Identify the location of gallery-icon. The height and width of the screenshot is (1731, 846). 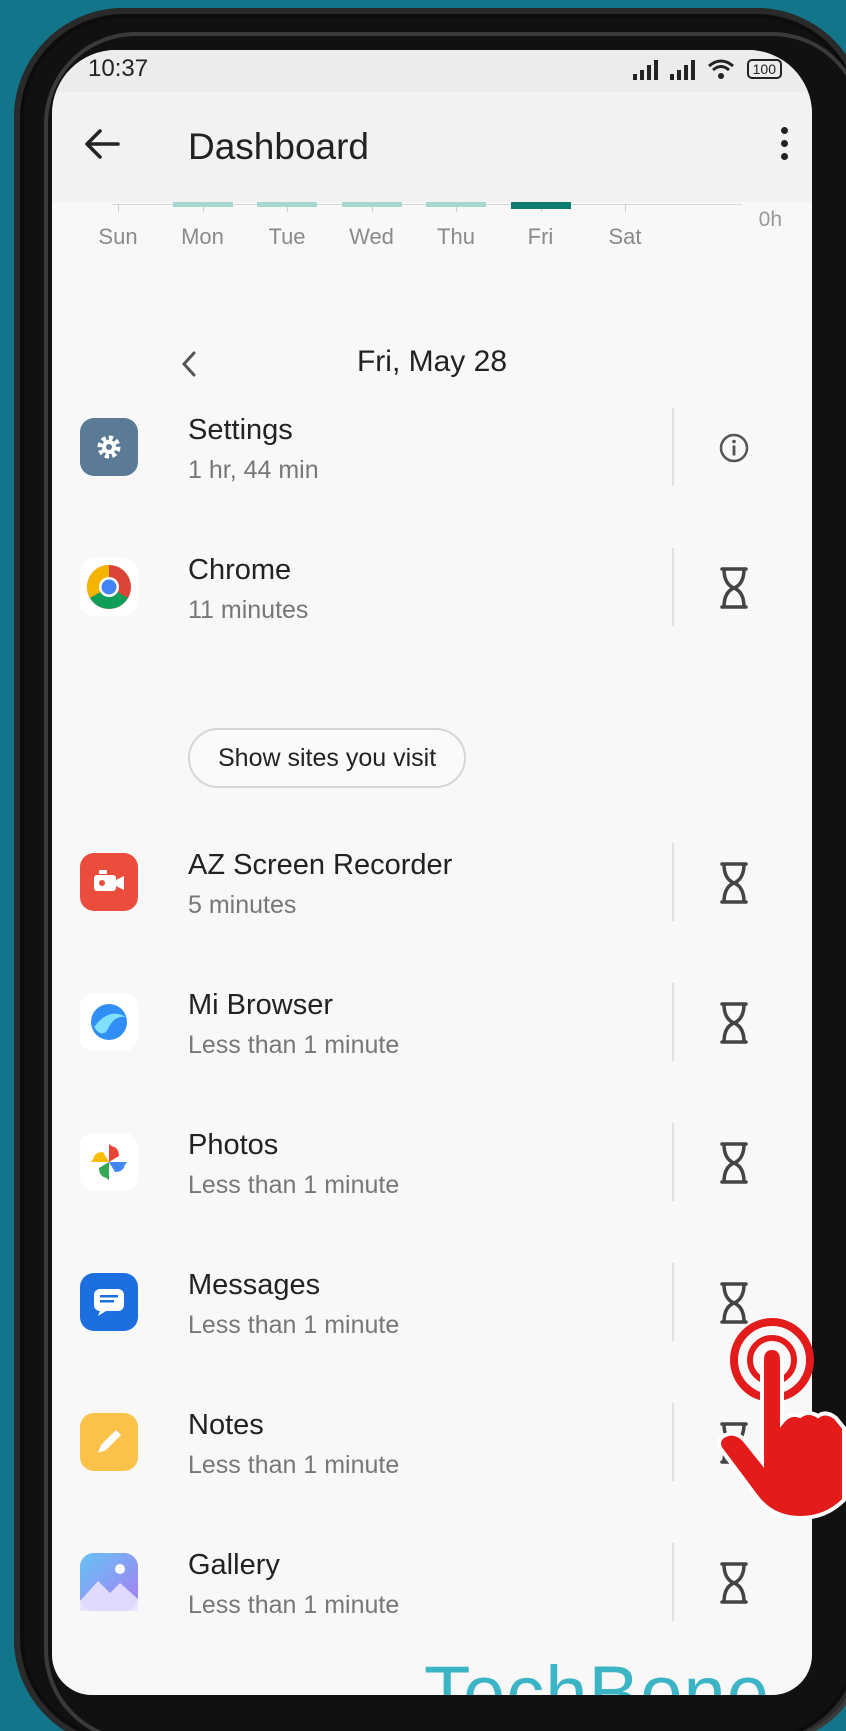
(109, 1582).